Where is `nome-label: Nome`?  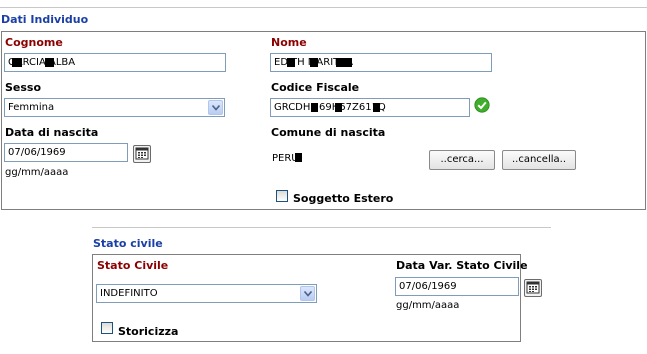 nome-label: Nome is located at coordinates (289, 42).